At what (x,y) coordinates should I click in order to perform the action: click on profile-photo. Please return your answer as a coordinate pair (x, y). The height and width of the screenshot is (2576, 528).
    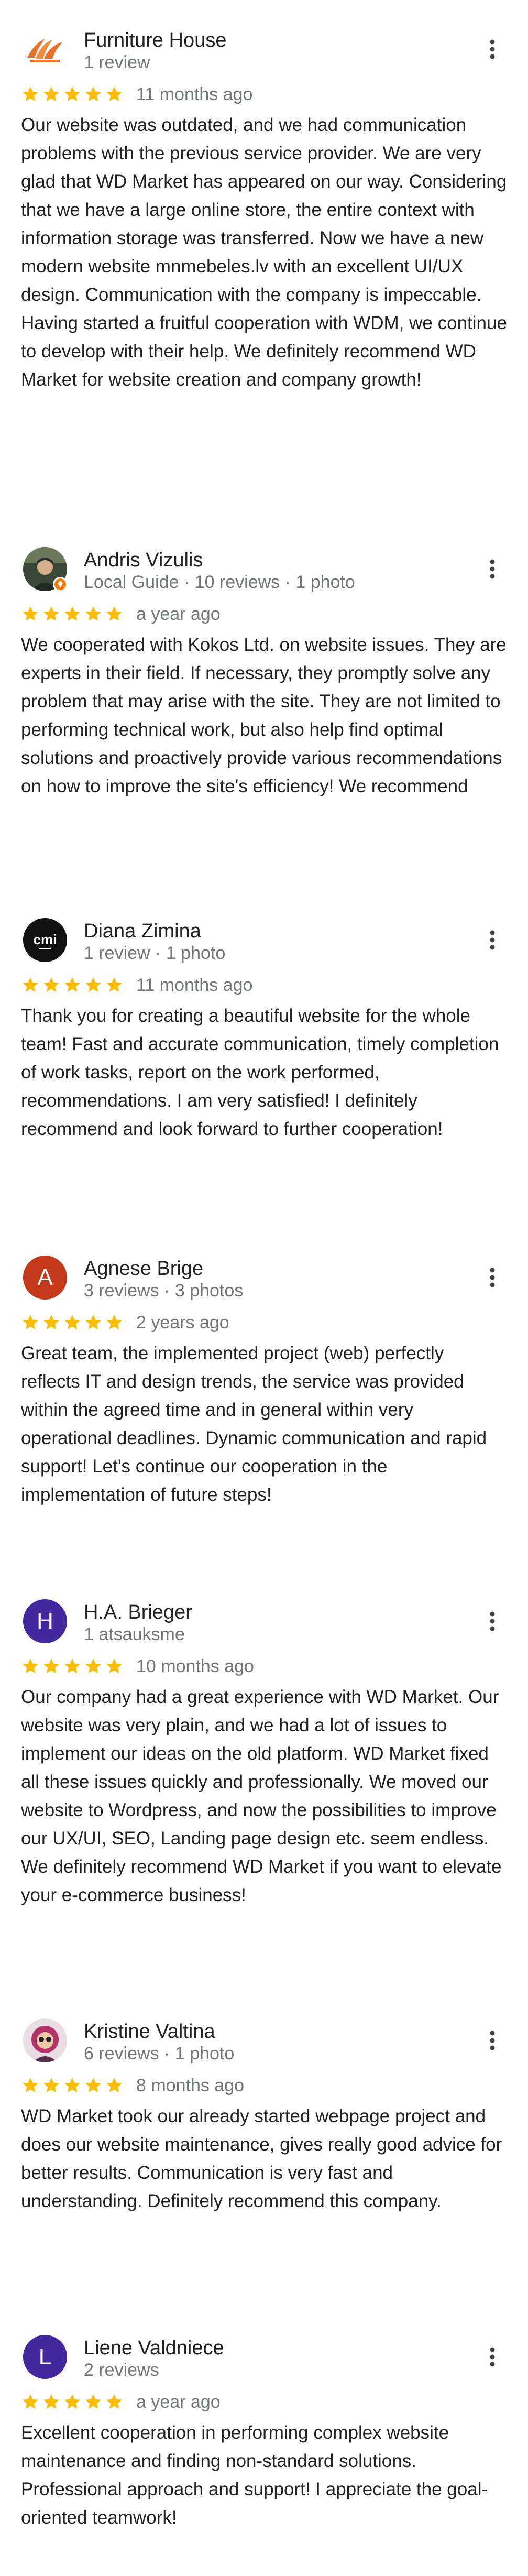
    Looking at the image, I should click on (45, 2040).